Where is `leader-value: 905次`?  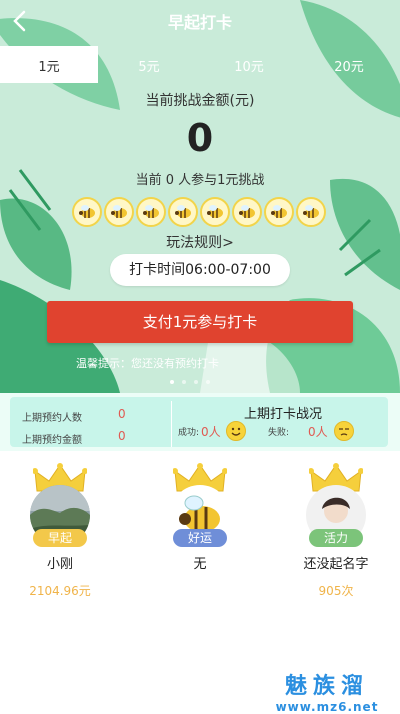
leader-value: 905次 is located at coordinates (336, 591).